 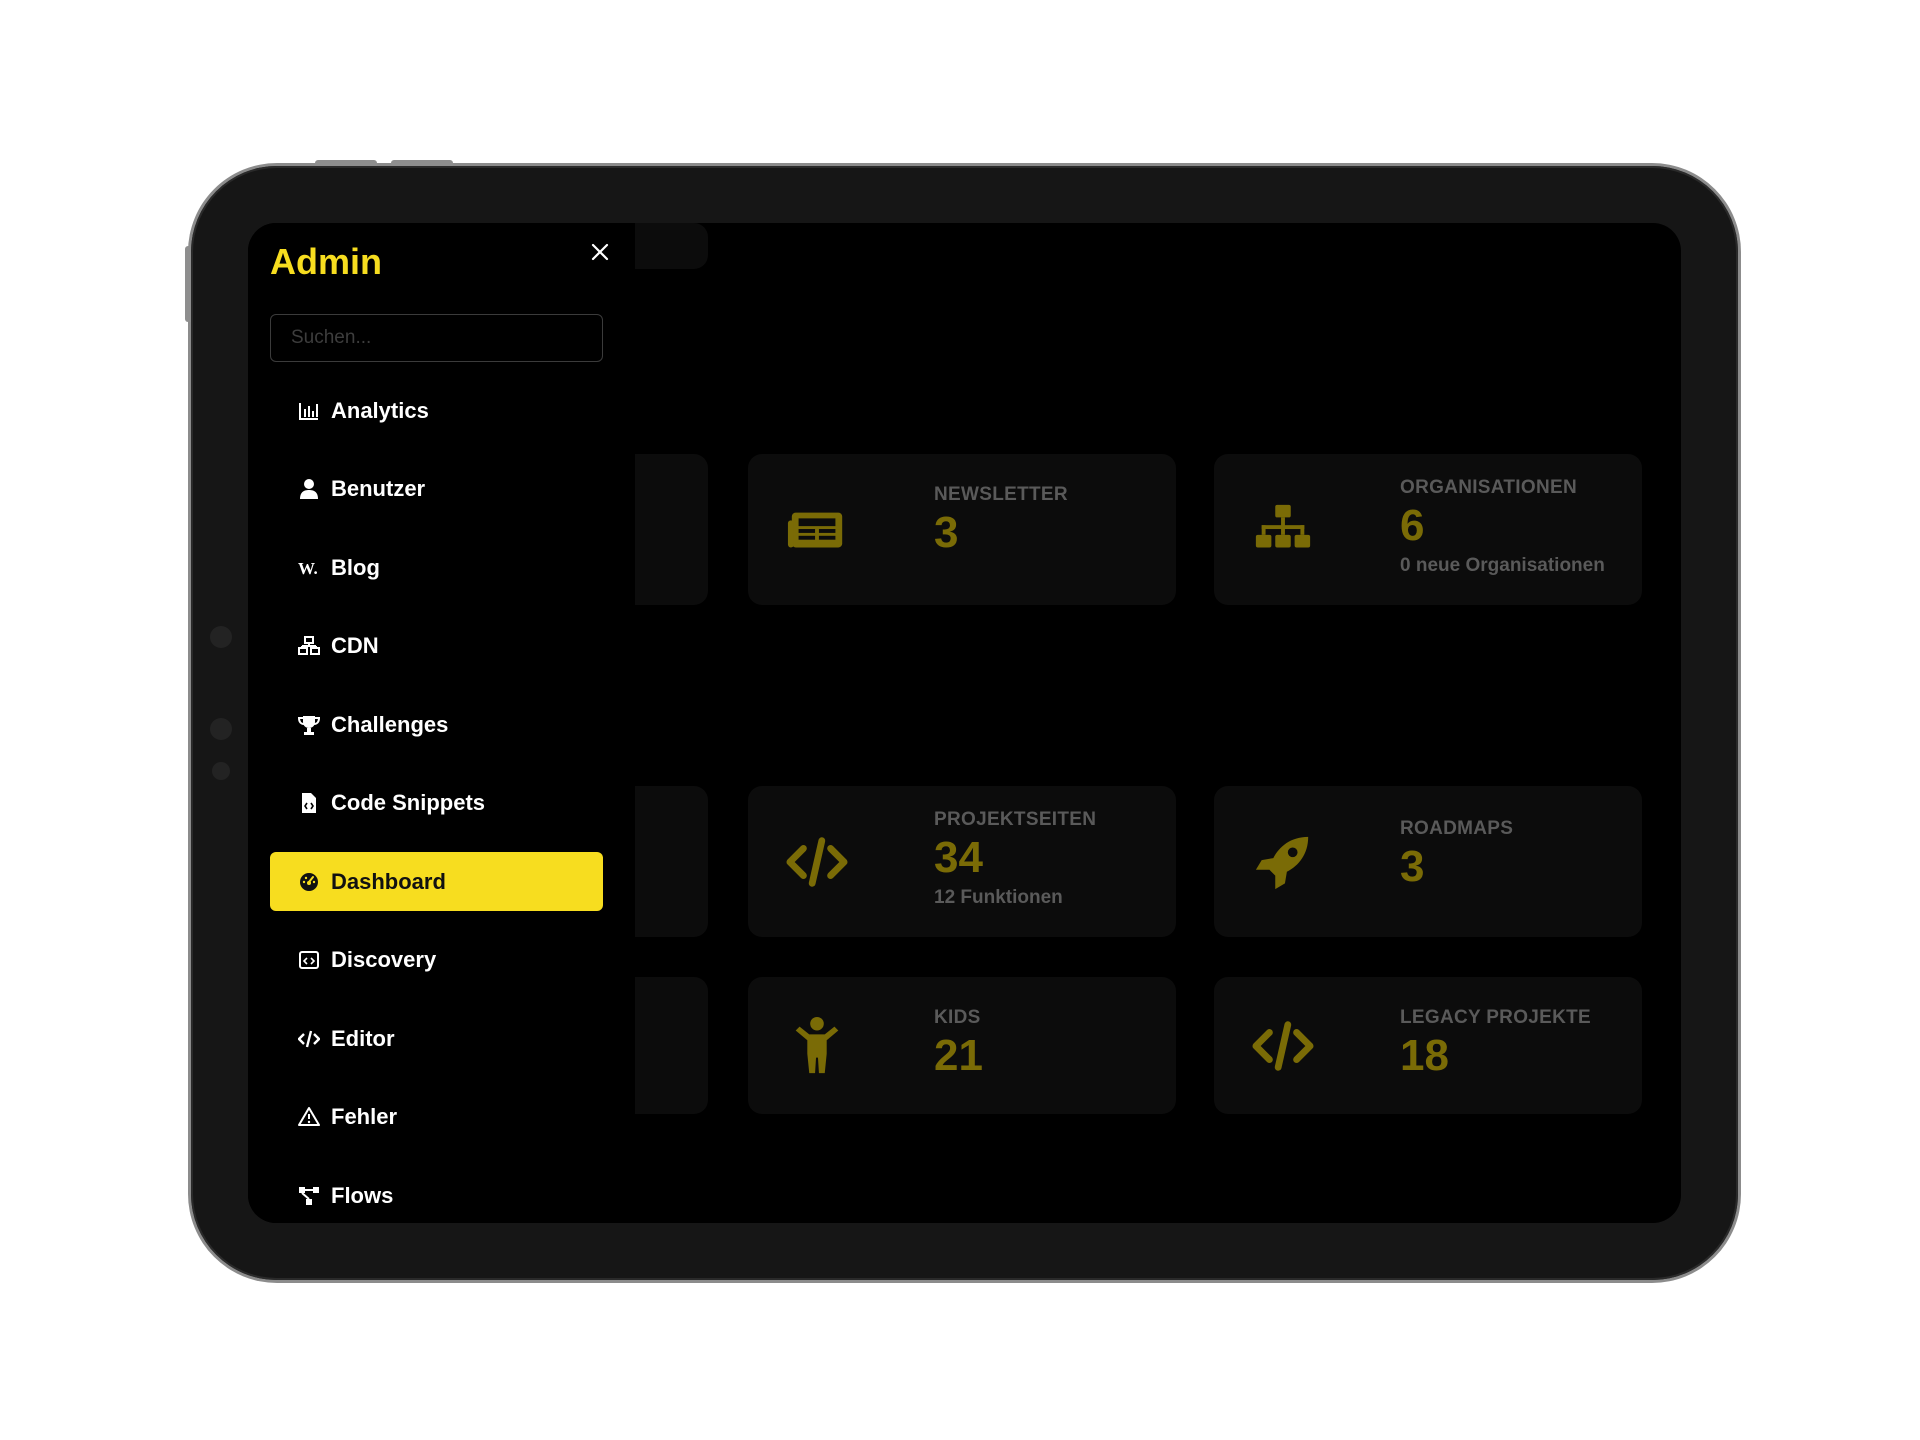 I want to click on svg-text: W., so click(x=308, y=568).